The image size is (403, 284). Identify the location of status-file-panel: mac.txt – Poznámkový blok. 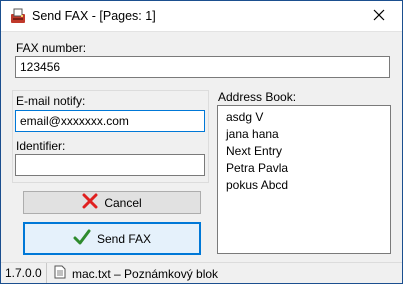
(136, 273).